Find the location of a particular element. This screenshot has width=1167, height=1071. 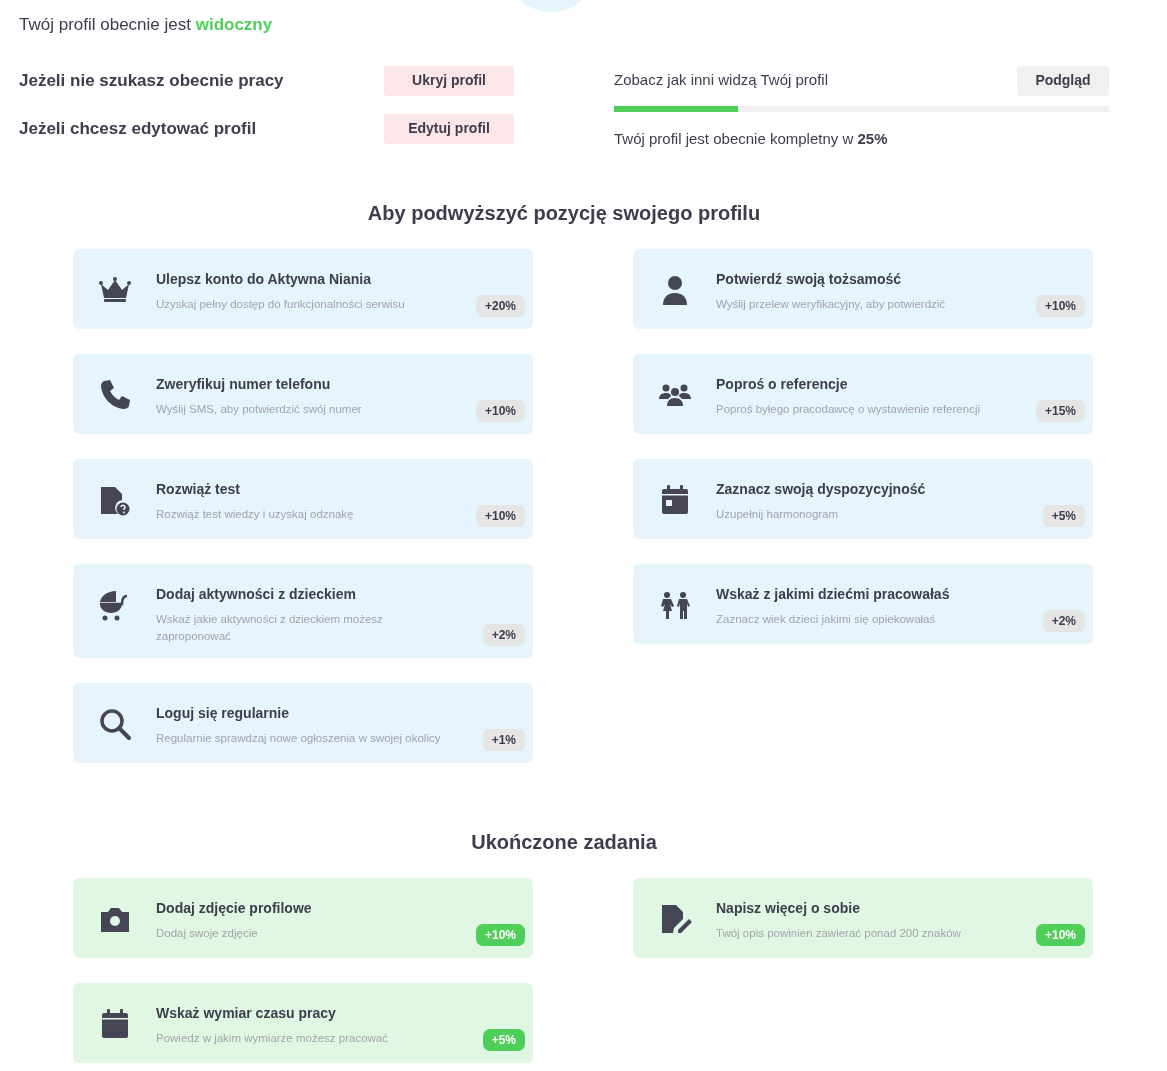

section-heading: Aby podwyższyć pozycję swojego profilu is located at coordinates (564, 213).